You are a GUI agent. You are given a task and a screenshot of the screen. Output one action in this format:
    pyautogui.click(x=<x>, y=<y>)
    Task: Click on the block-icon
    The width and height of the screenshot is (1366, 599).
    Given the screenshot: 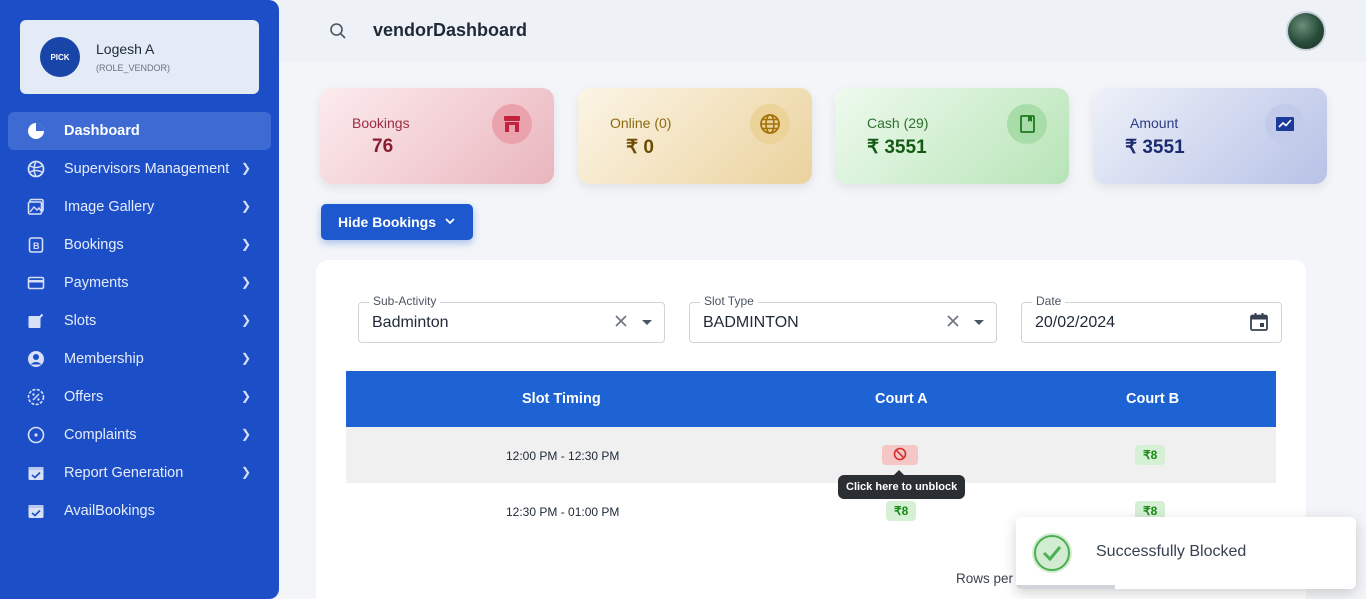 What is the action you would take?
    pyautogui.click(x=900, y=455)
    